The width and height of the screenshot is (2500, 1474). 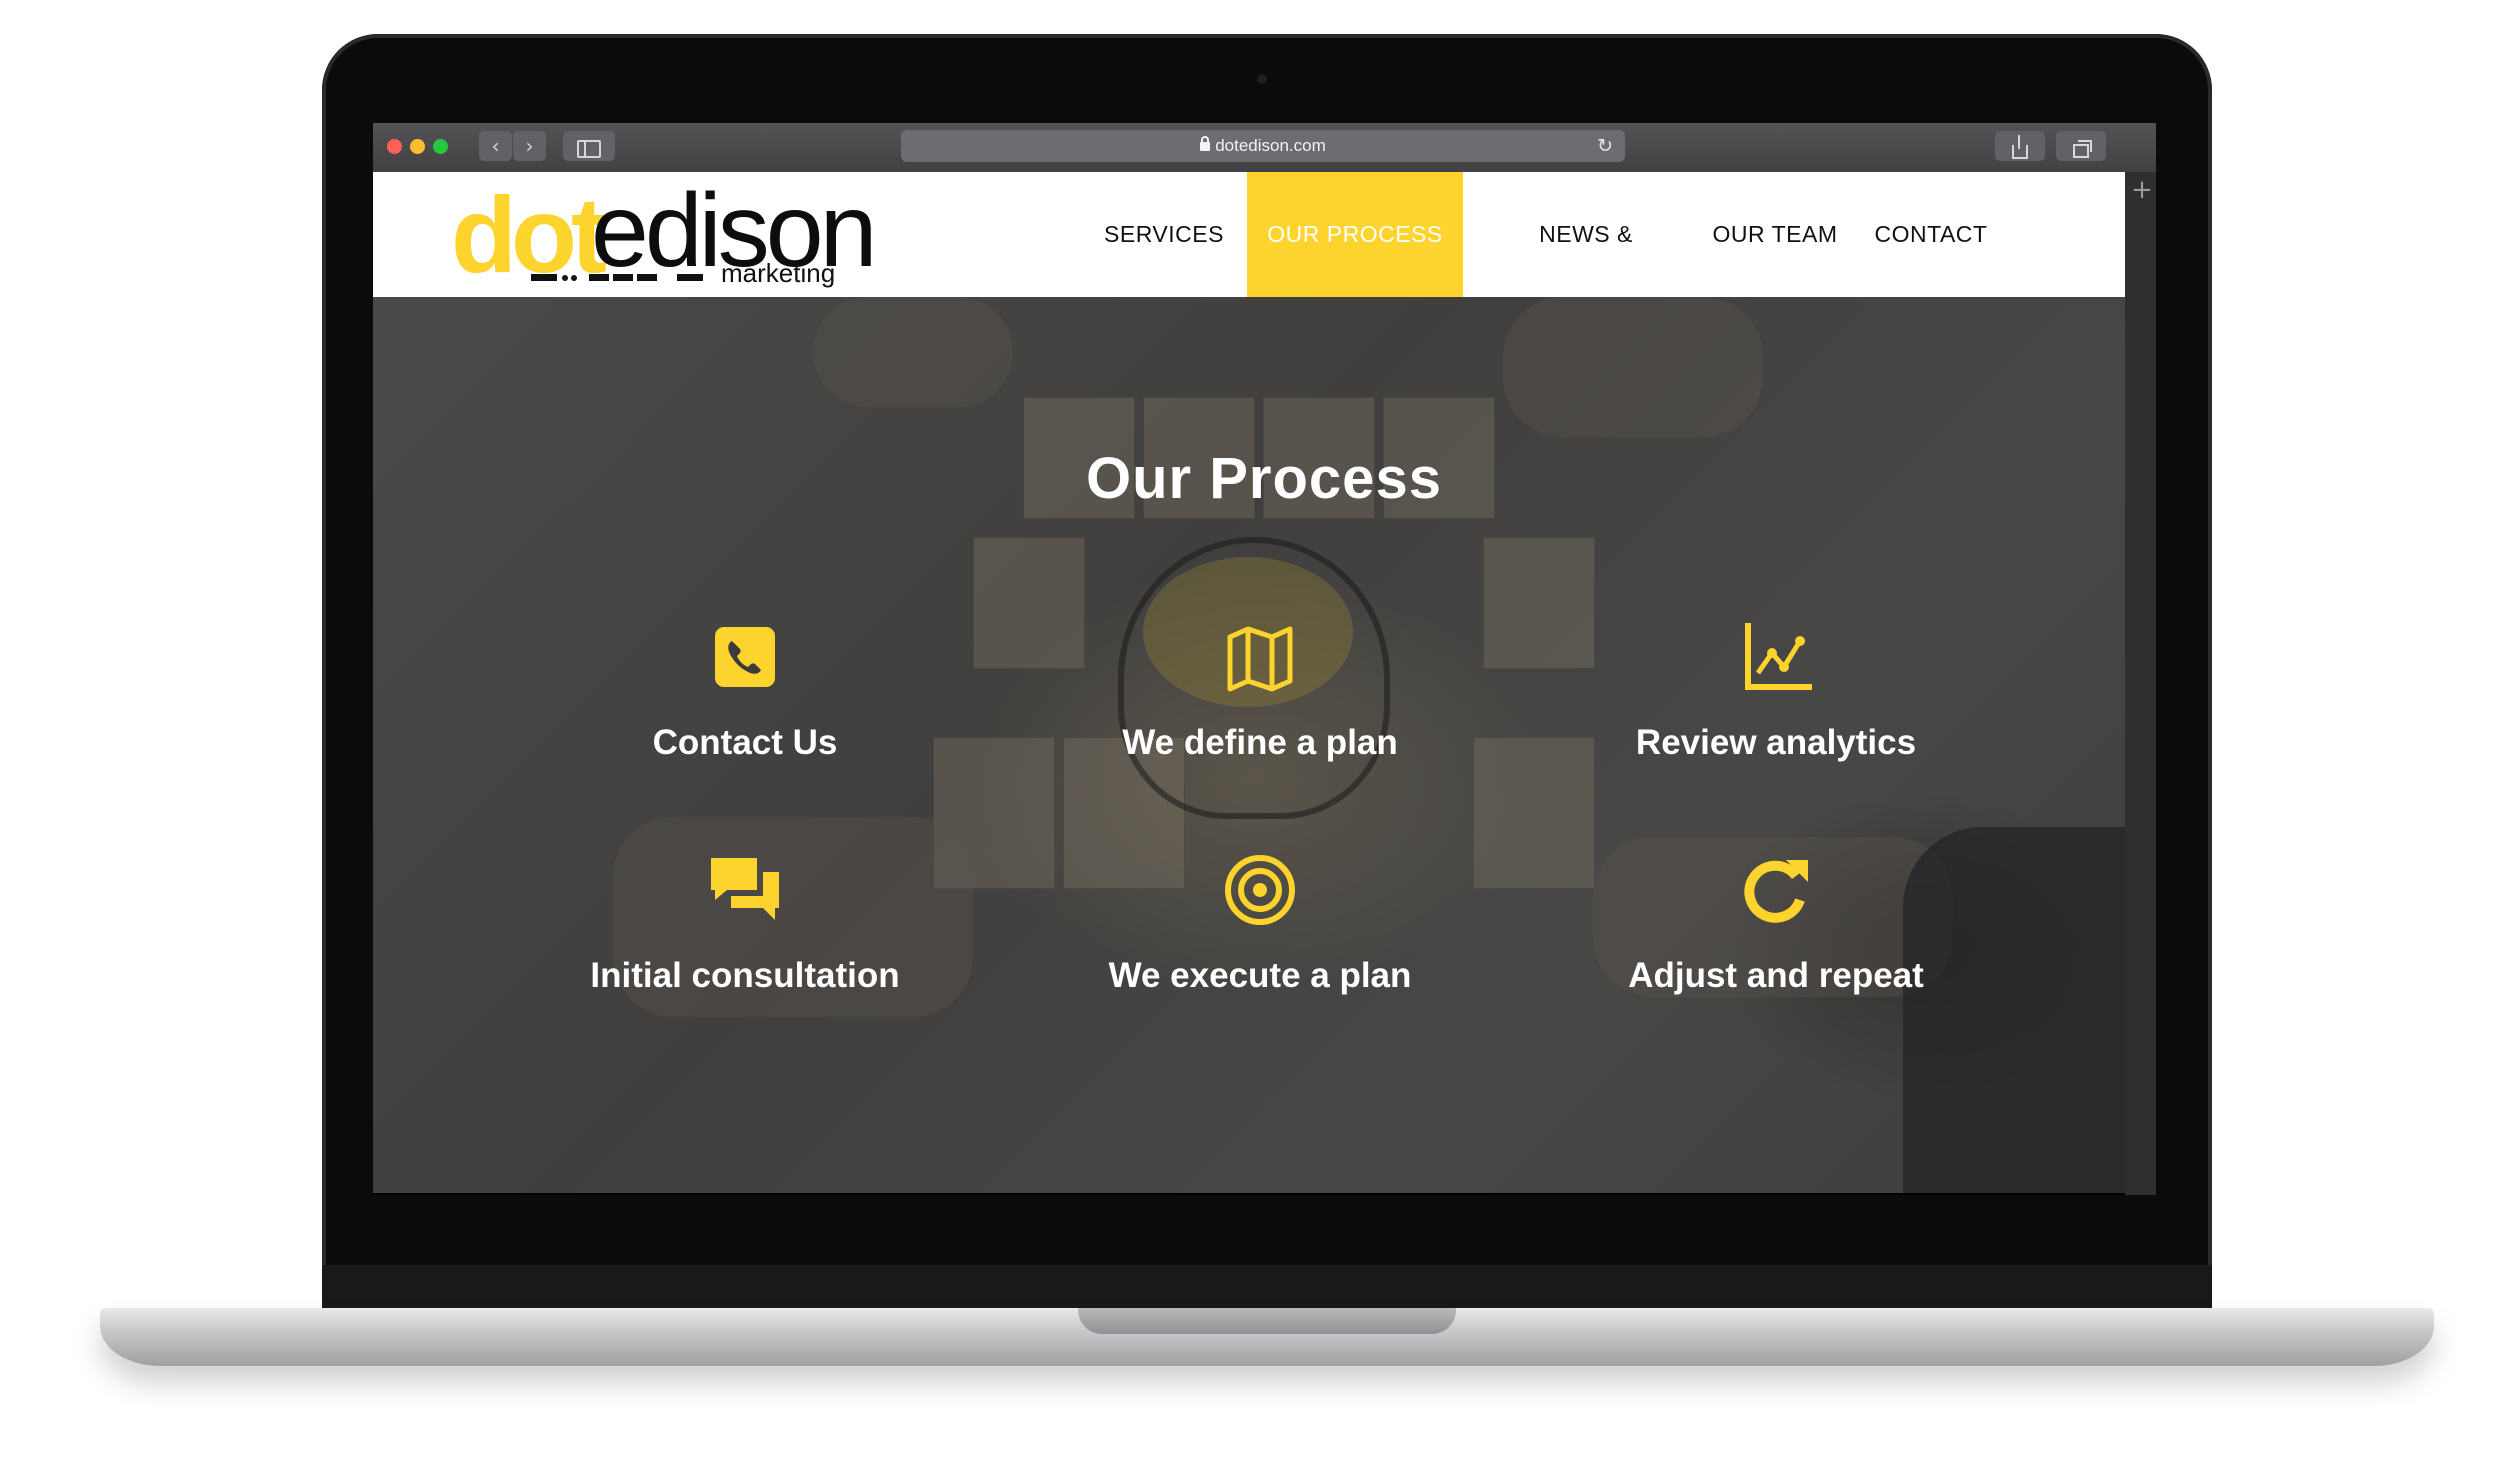 What do you see at coordinates (1260, 659) in the screenshot?
I see `map-icon` at bounding box center [1260, 659].